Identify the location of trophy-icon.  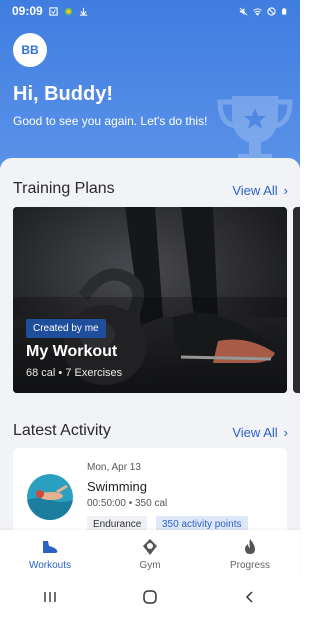
(255, 129).